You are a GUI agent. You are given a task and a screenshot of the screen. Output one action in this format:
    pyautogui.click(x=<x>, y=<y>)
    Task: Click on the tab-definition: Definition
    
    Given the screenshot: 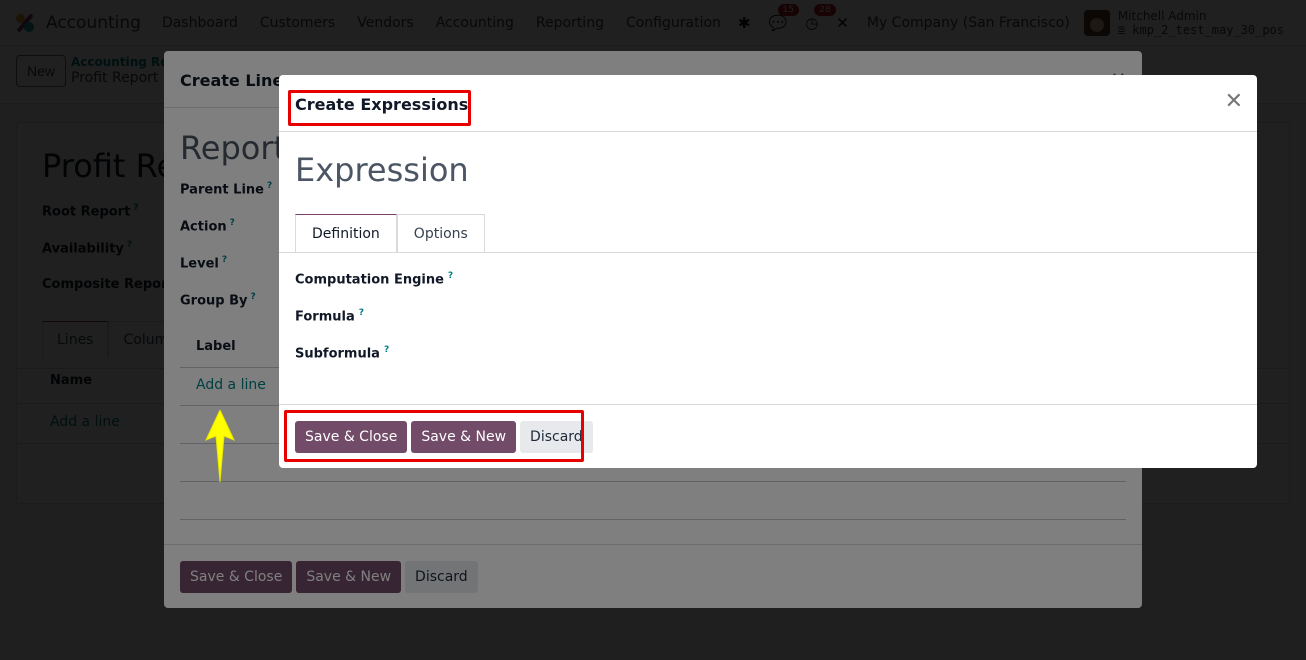 What is the action you would take?
    pyautogui.click(x=346, y=233)
    